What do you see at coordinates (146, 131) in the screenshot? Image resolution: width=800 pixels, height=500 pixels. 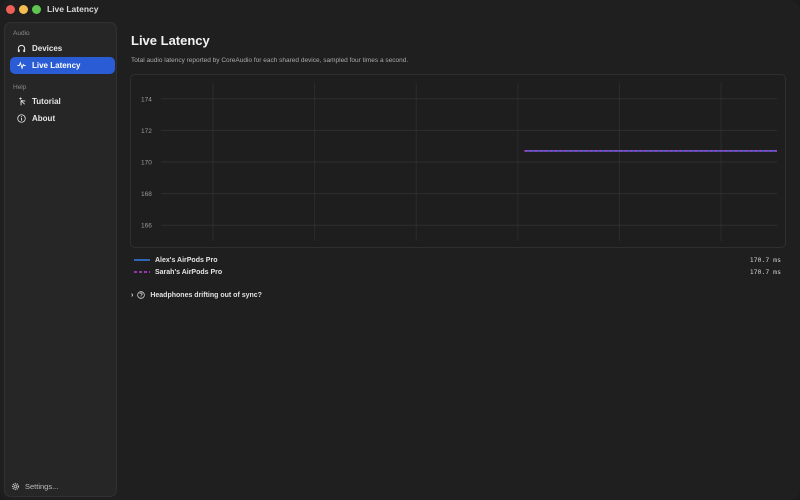 I see `y-tick-label: 172` at bounding box center [146, 131].